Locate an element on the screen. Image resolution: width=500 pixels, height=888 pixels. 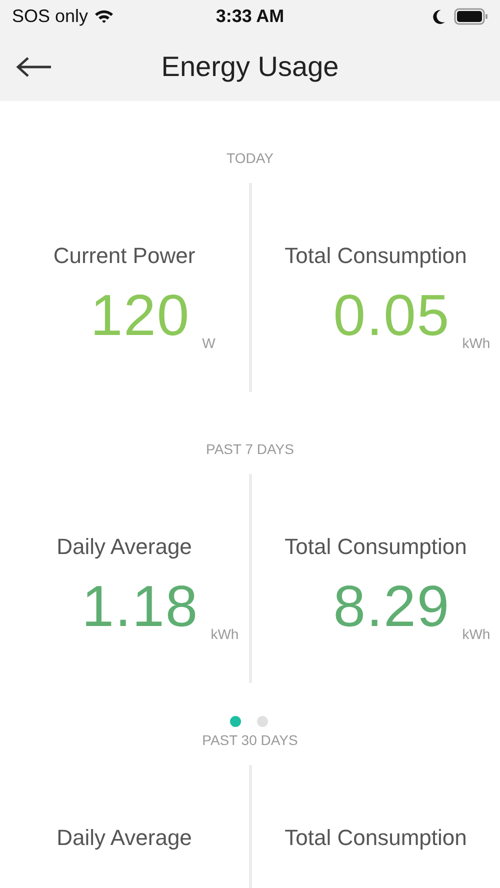
period-label: PAST 30 DAYS is located at coordinates (250, 740).